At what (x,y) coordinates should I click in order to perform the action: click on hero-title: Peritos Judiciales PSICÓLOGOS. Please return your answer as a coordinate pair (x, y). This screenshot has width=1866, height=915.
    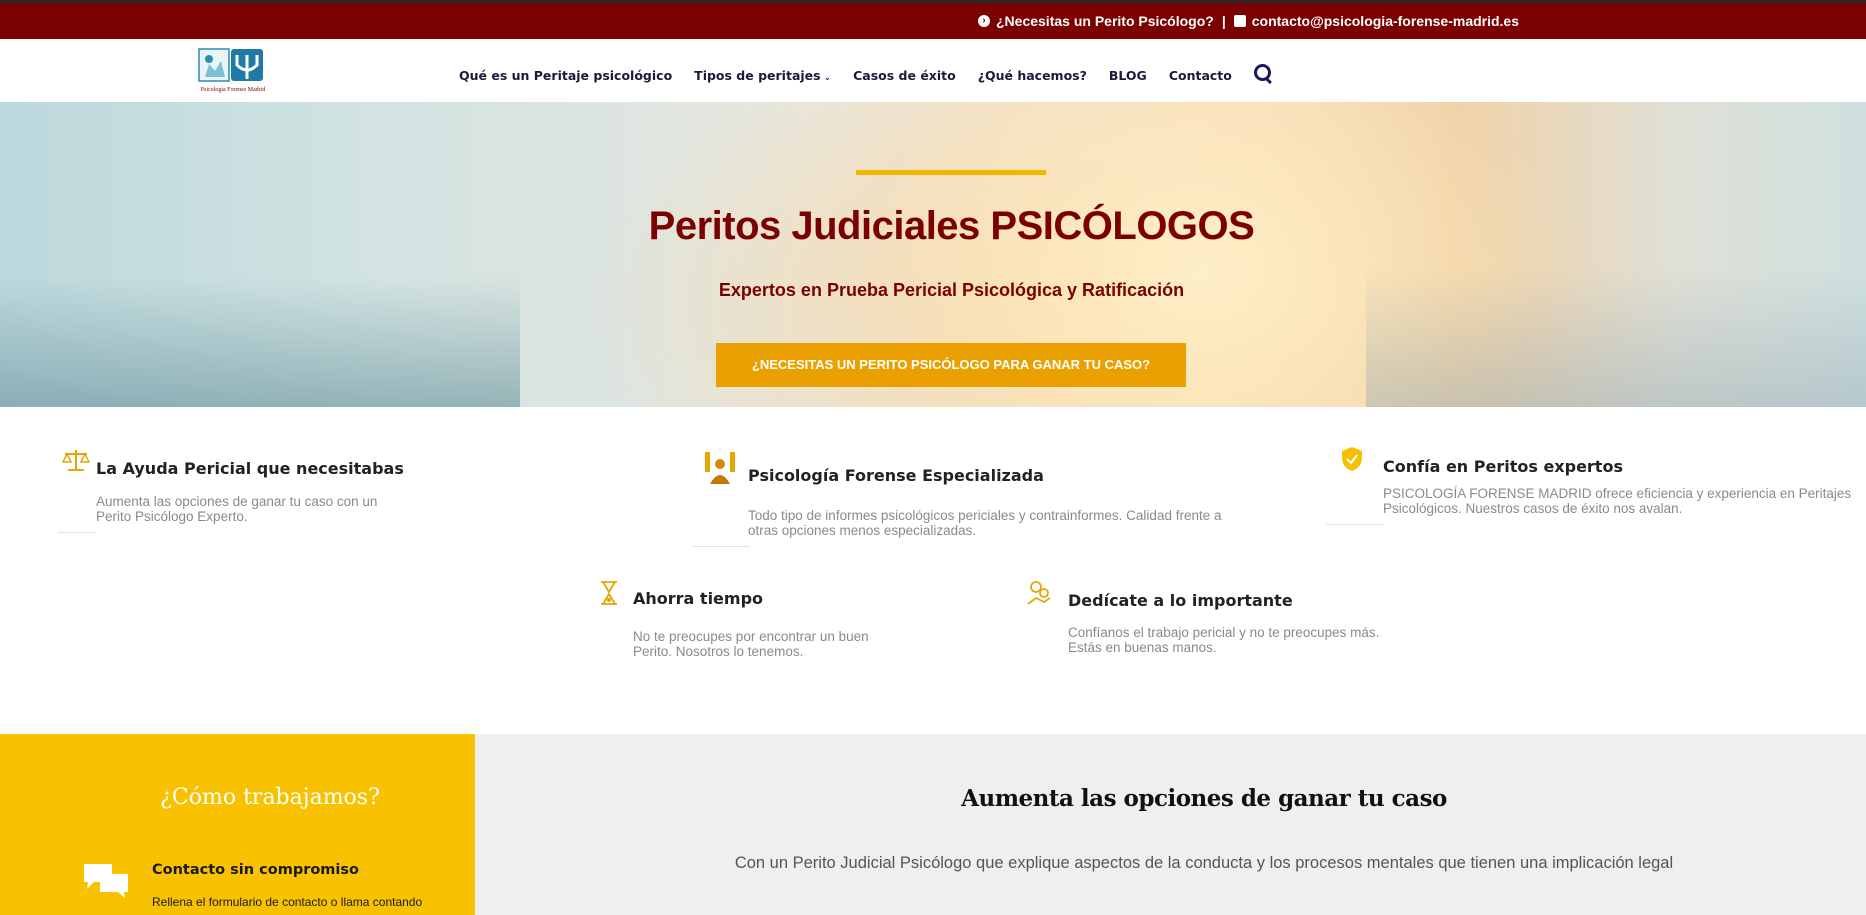
    Looking at the image, I should click on (951, 226).